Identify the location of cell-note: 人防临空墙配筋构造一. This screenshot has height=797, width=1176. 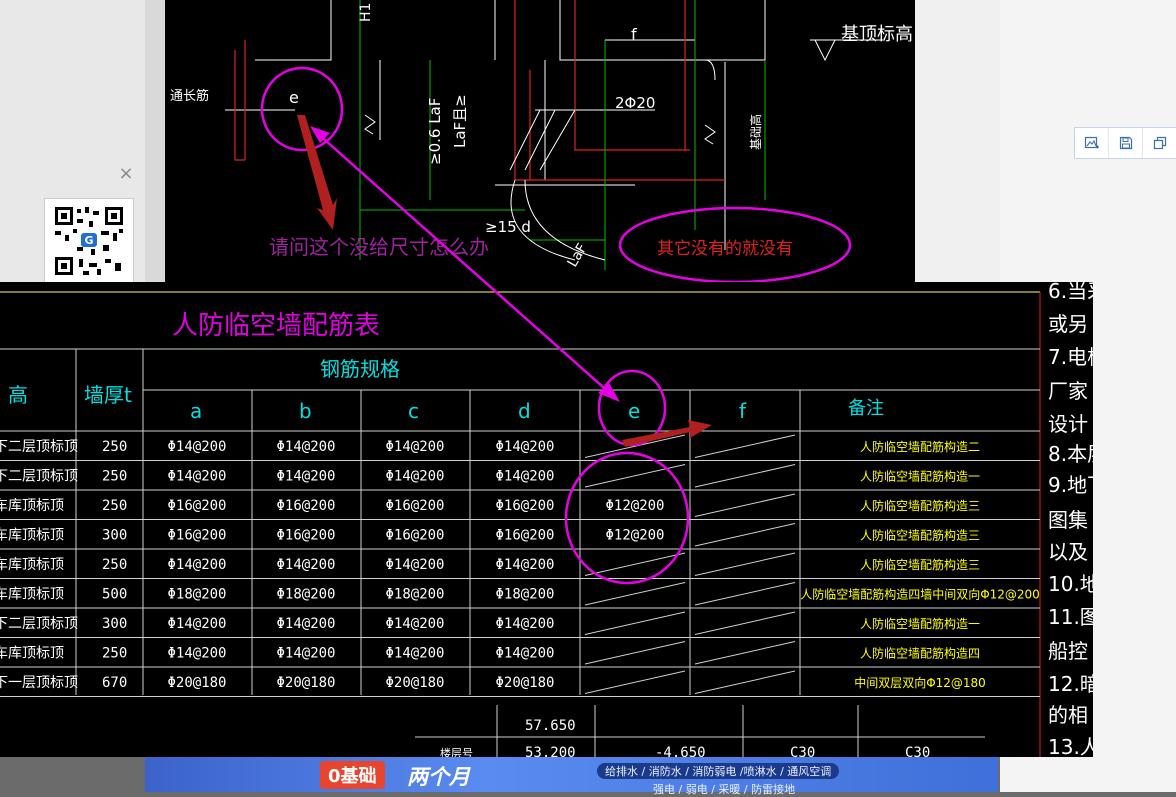
(920, 476).